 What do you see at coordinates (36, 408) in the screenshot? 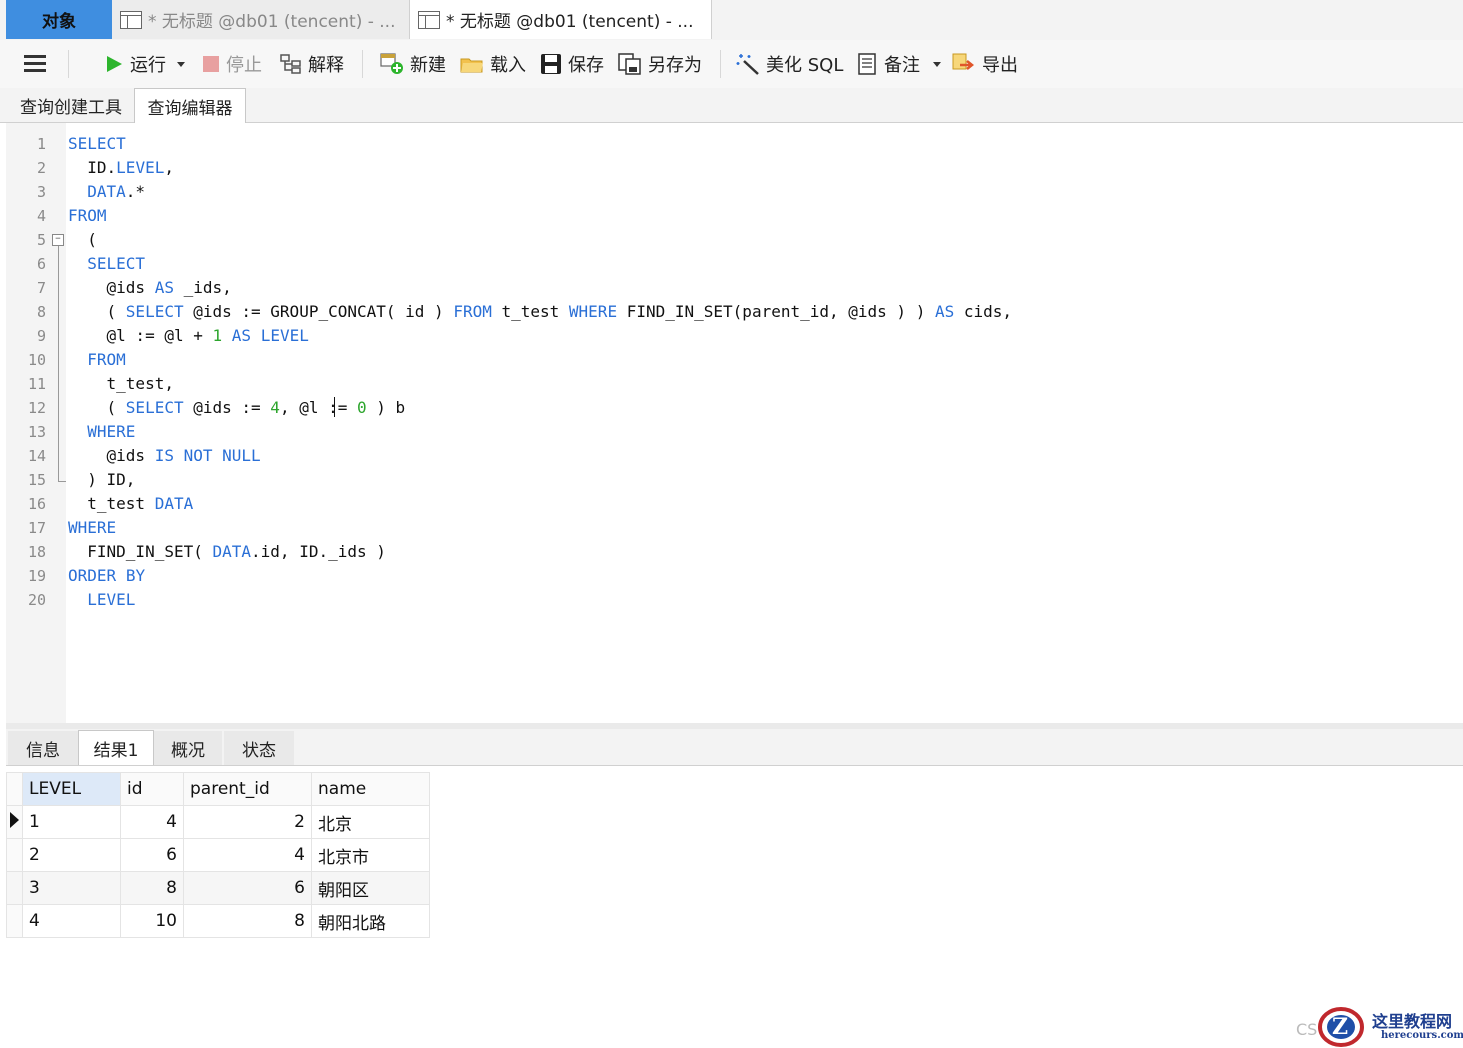
I see `line-number: 12` at bounding box center [36, 408].